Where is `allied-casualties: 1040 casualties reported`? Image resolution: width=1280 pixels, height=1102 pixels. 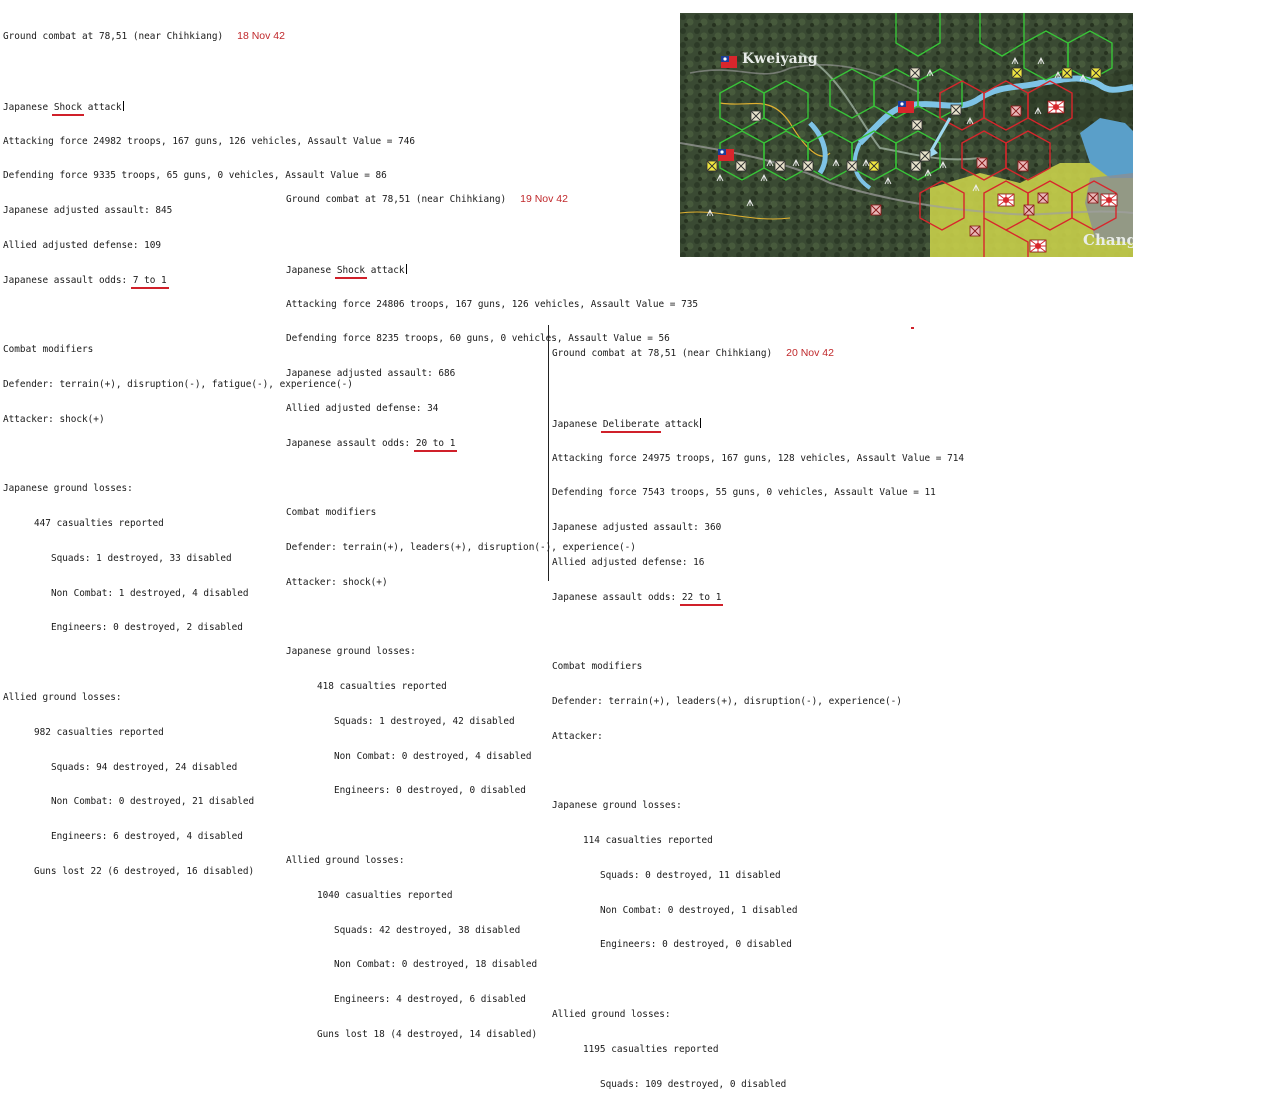
allied-casualties: 1040 casualties reported is located at coordinates (385, 895).